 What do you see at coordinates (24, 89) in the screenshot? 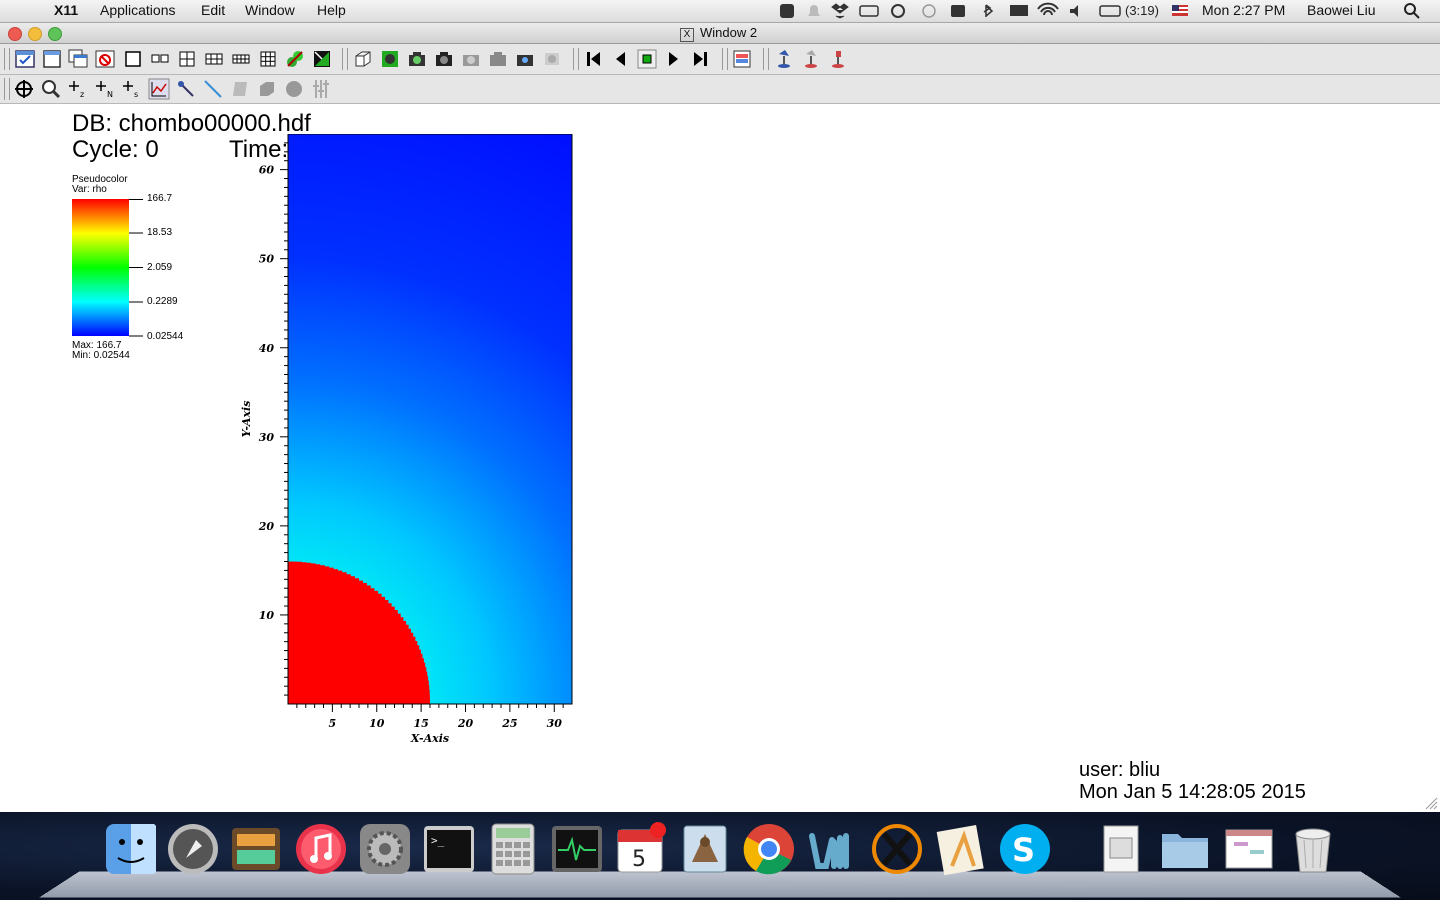
I see `navigate-icon` at bounding box center [24, 89].